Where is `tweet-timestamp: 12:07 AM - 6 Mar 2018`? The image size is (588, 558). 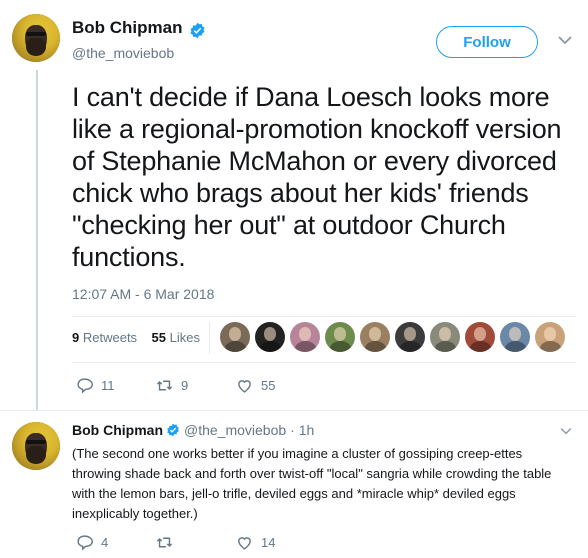
tweet-timestamp: 12:07 AM - 6 Mar 2018 is located at coordinates (143, 294).